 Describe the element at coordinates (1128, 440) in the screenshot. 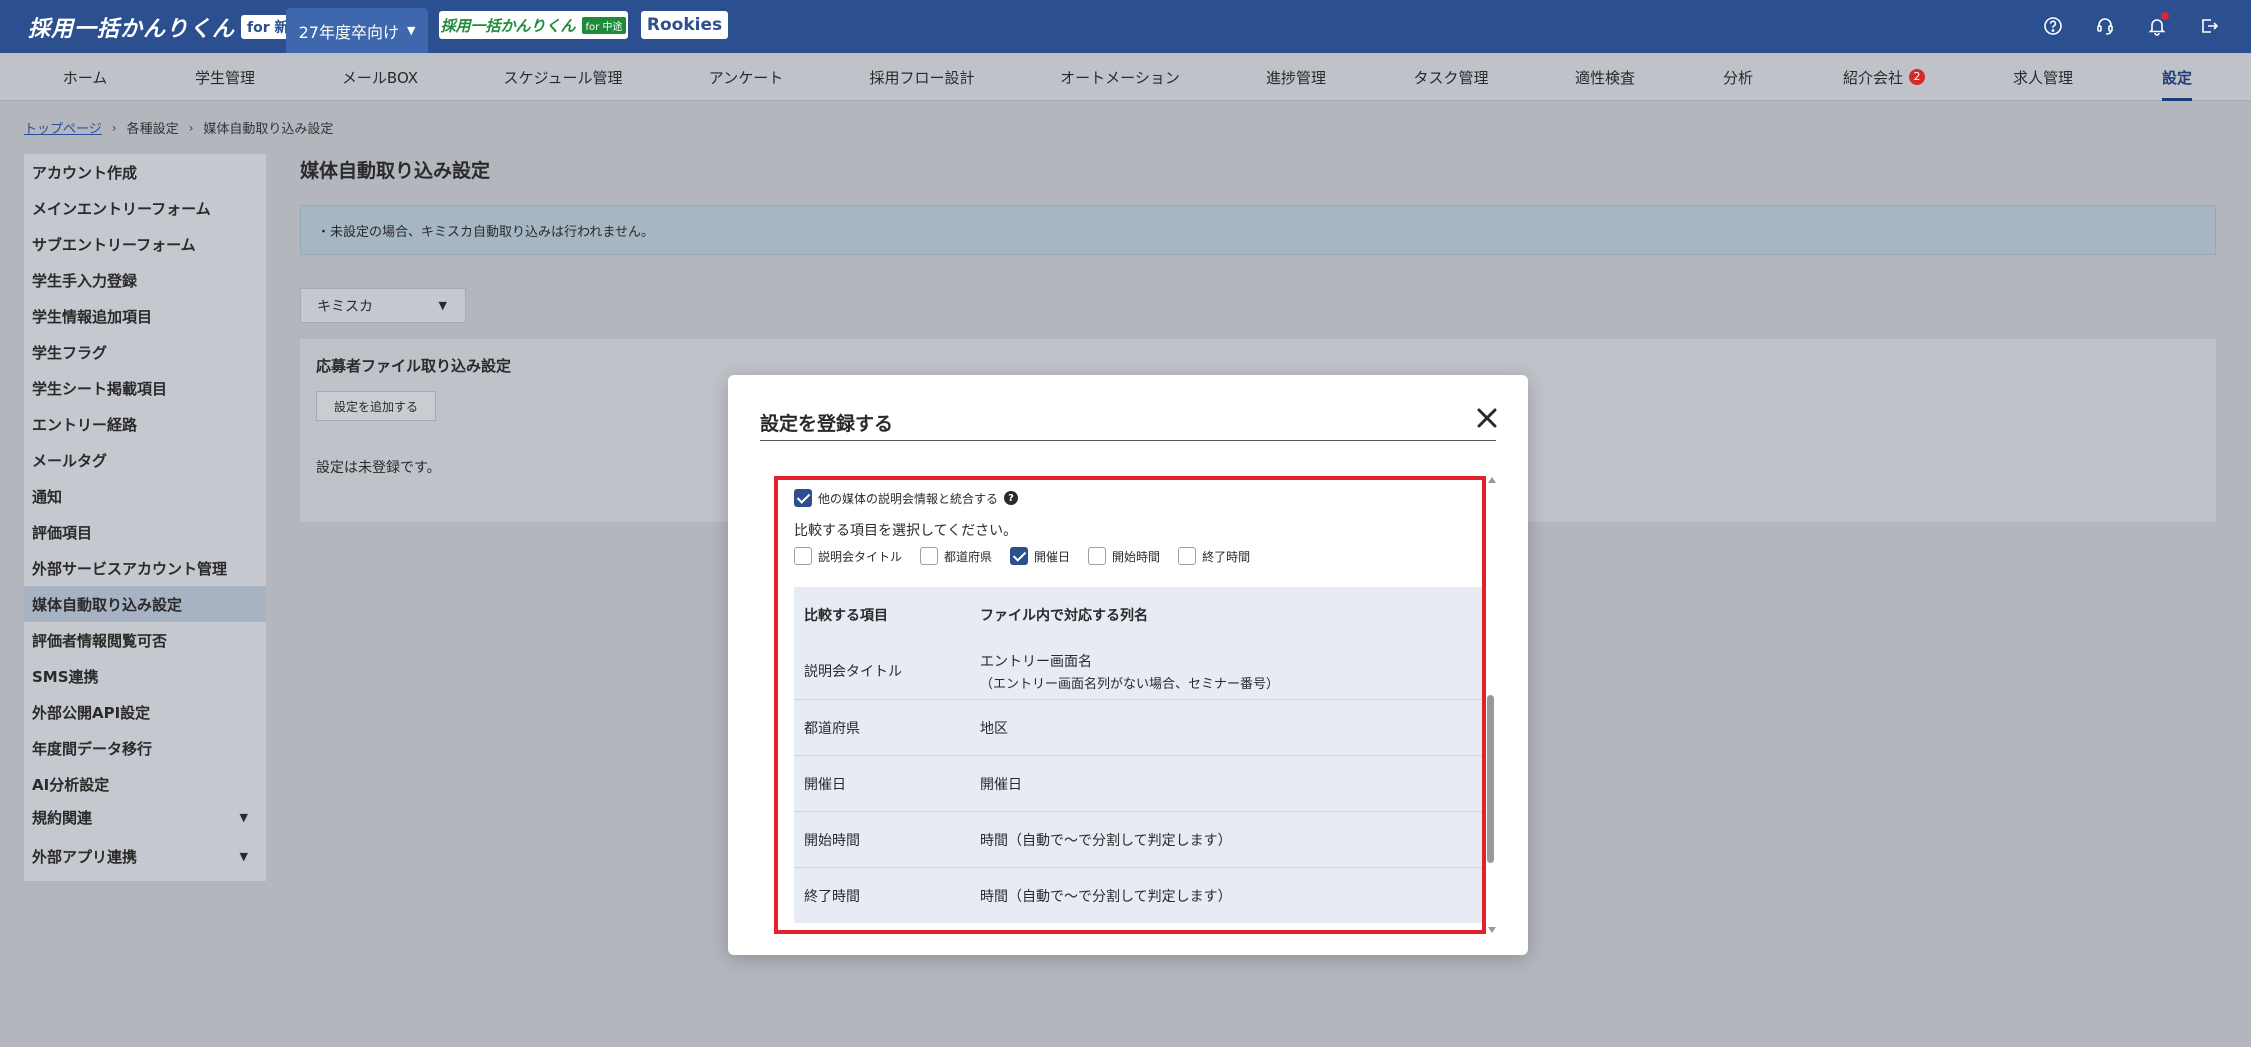

I see `modal-divider` at that location.